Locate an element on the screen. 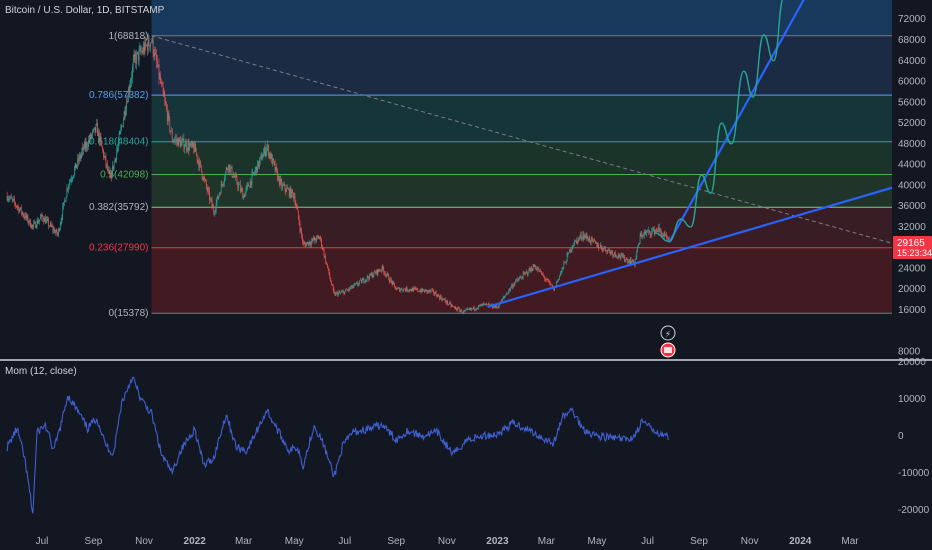  price-axis-tick: 8000 is located at coordinates (909, 352).